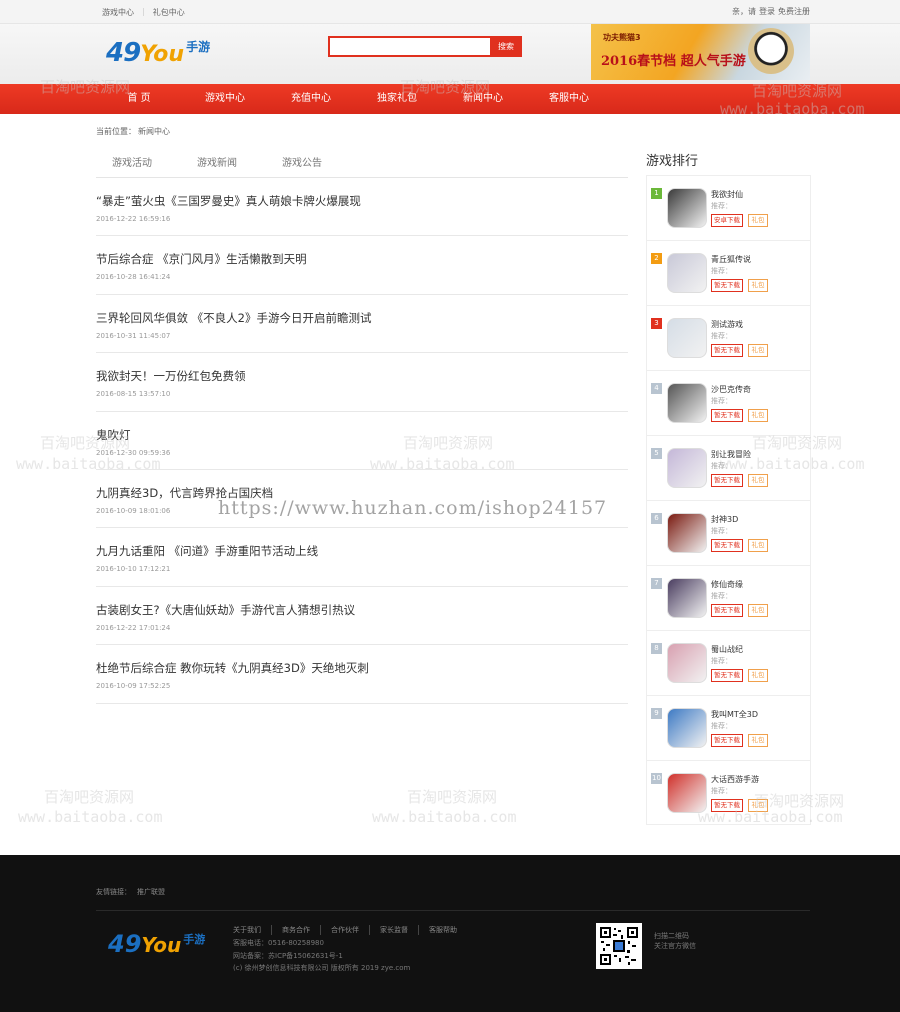 This screenshot has height=1012, width=900. Describe the element at coordinates (735, 779) in the screenshot. I see `game-name: 大话西游手游` at that location.